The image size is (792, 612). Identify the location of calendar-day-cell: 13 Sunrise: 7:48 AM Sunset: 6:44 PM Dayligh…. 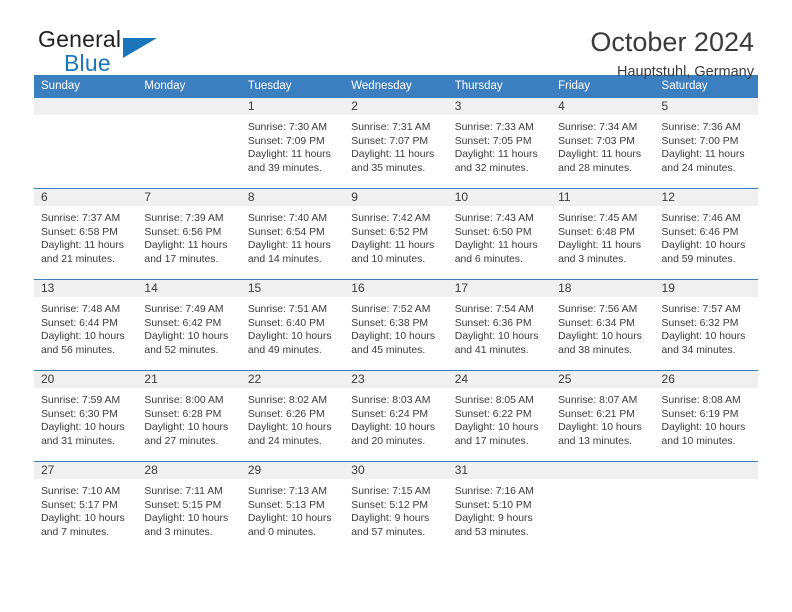
(86, 325).